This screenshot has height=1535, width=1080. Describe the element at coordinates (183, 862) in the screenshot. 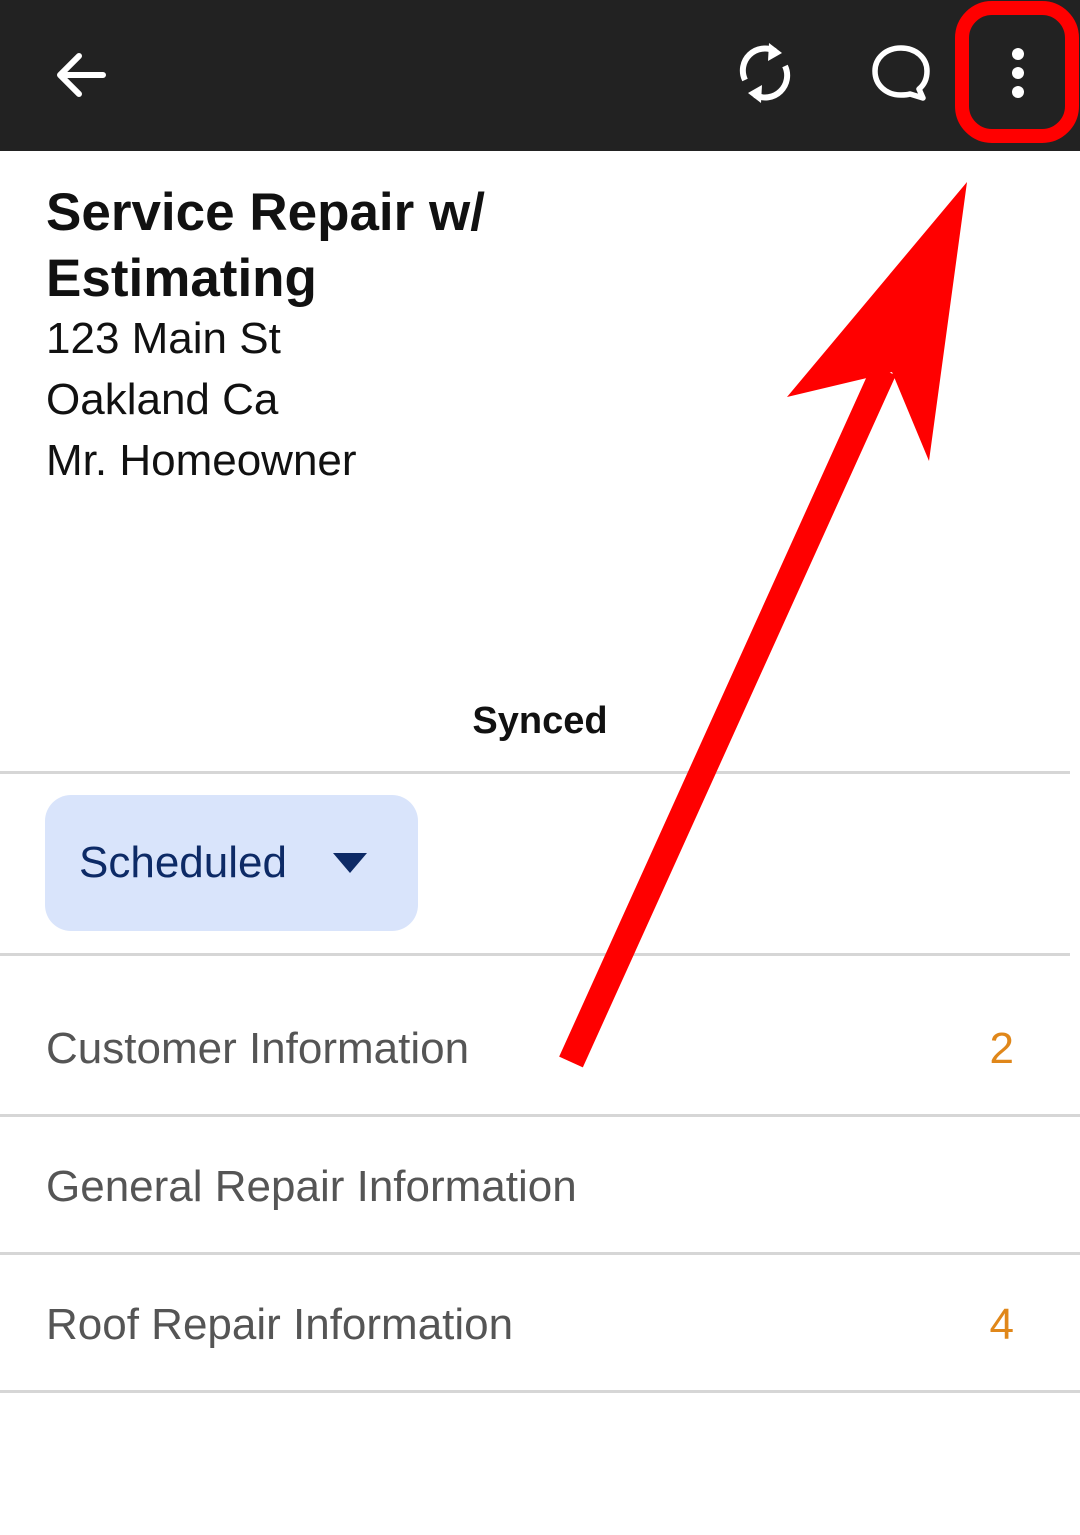

I see `status-dropdown-value: Scheduled` at that location.